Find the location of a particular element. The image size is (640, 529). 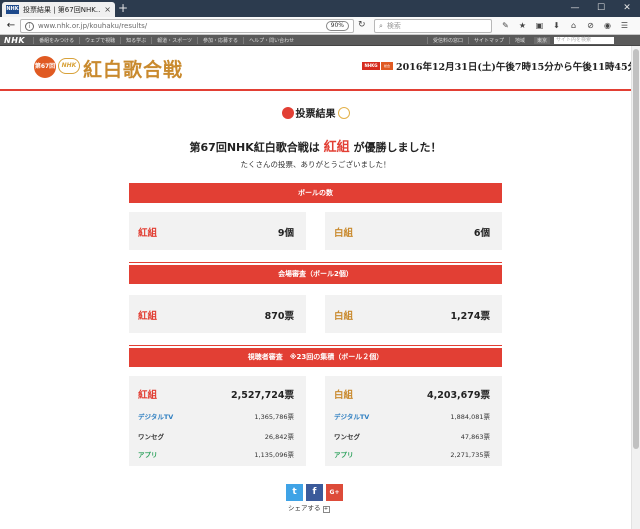

results-heading: 投票結果 is located at coordinates (315, 112).